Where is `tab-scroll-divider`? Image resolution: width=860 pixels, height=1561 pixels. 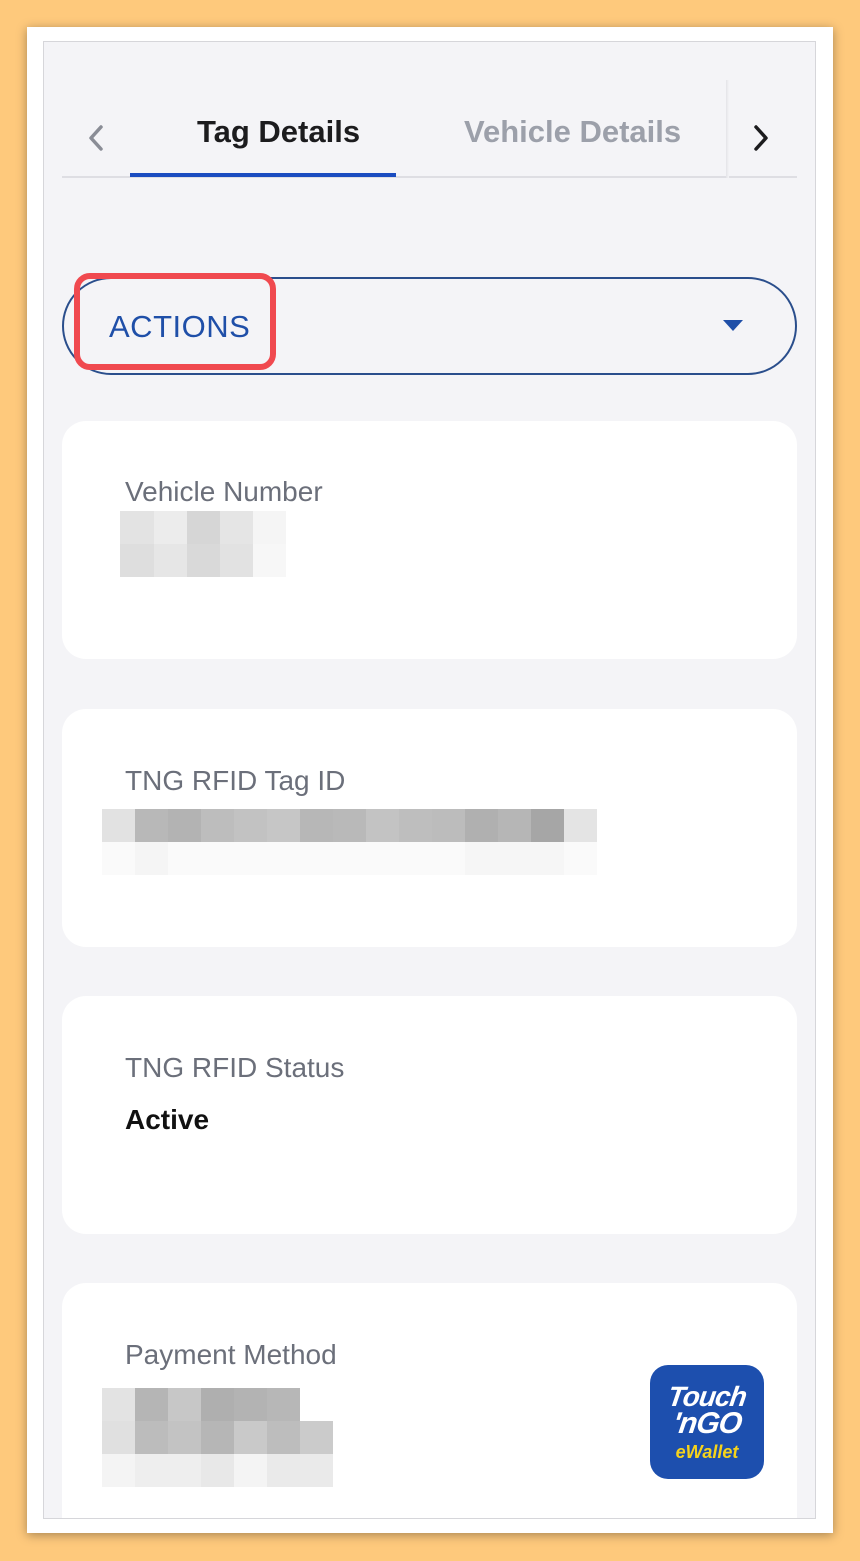
tab-scroll-divider is located at coordinates (727, 129).